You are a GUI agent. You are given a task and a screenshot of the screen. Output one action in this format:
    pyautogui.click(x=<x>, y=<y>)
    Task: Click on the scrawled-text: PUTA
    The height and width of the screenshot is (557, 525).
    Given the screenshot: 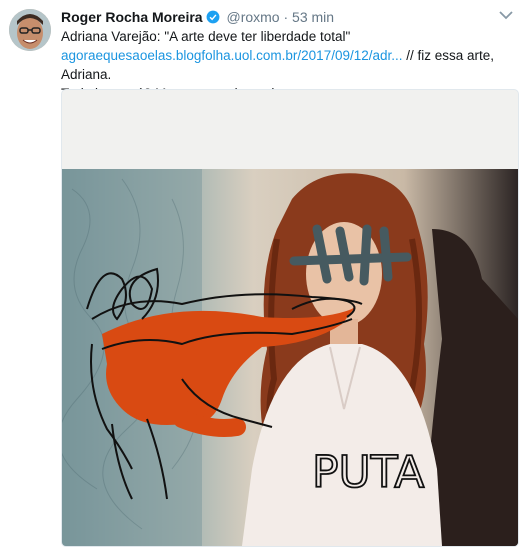 What is the action you would take?
    pyautogui.click(x=368, y=472)
    